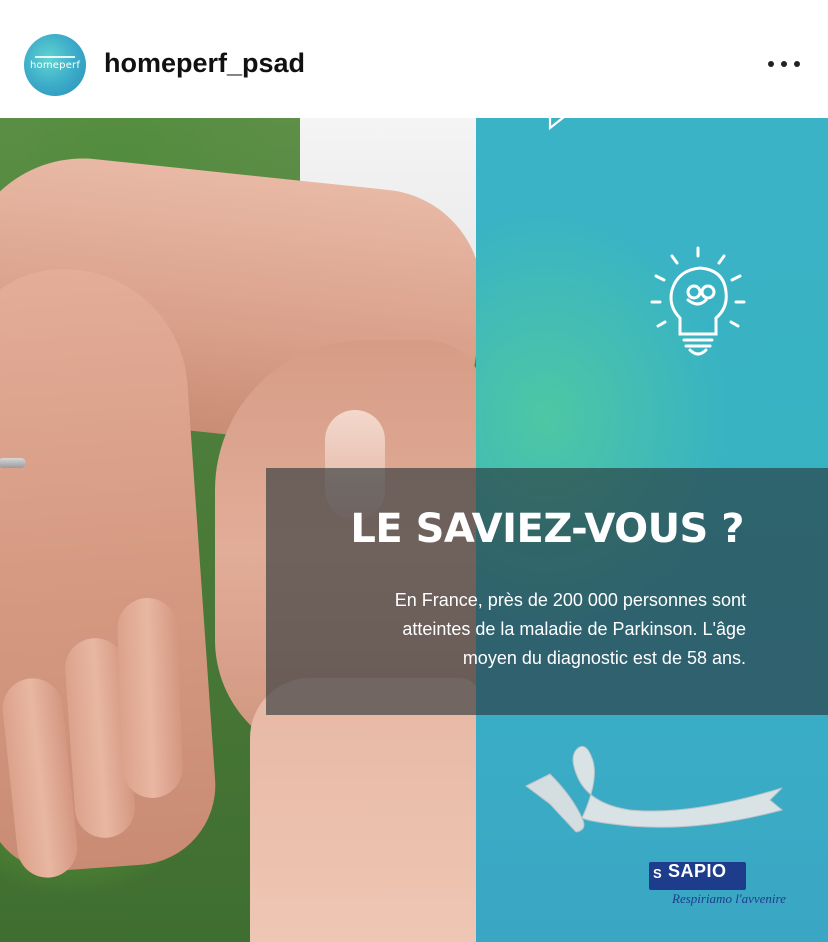  I want to click on sapio-mark: S, so click(657, 873).